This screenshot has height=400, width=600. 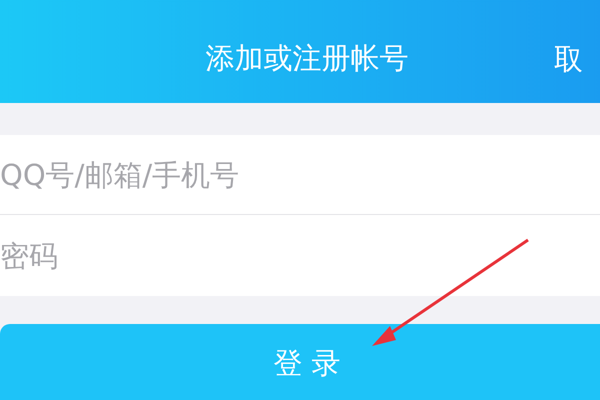 I want to click on window-title: 添加或注册帐号, so click(x=307, y=58).